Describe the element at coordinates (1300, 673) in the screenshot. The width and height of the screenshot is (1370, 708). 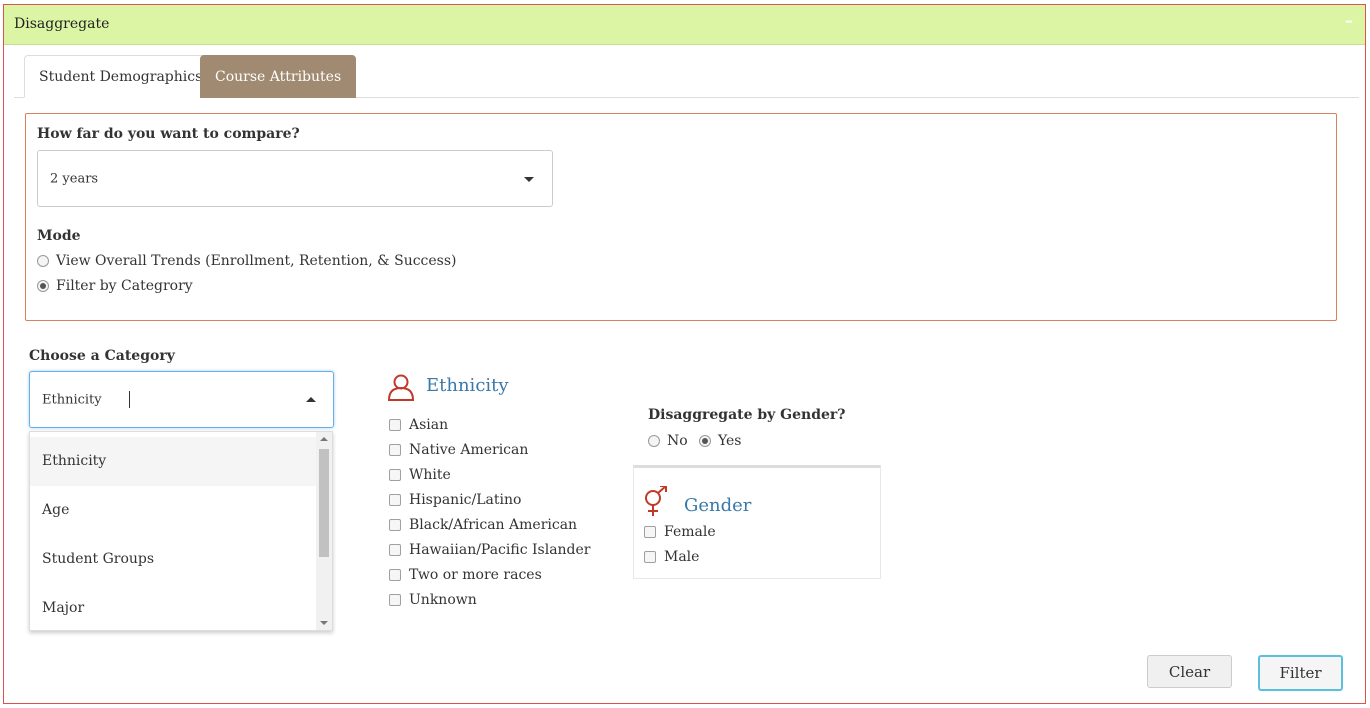
I see `filter-button: Filter` at that location.